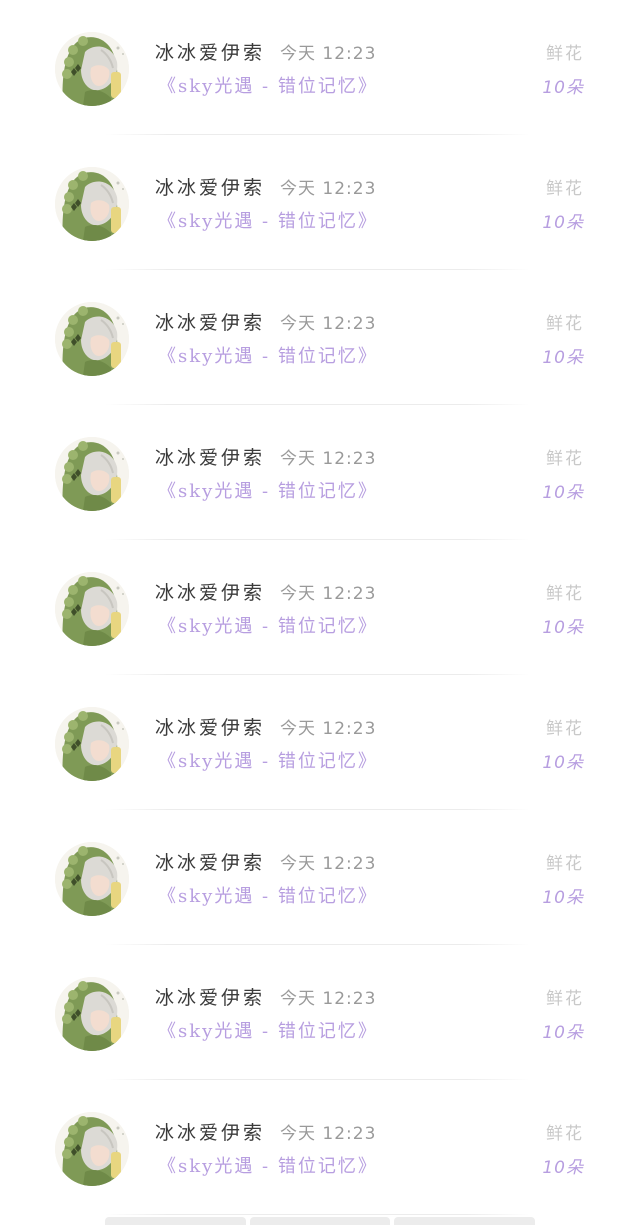  I want to click on bottom-tab-bar-edge, so click(320, 1221).